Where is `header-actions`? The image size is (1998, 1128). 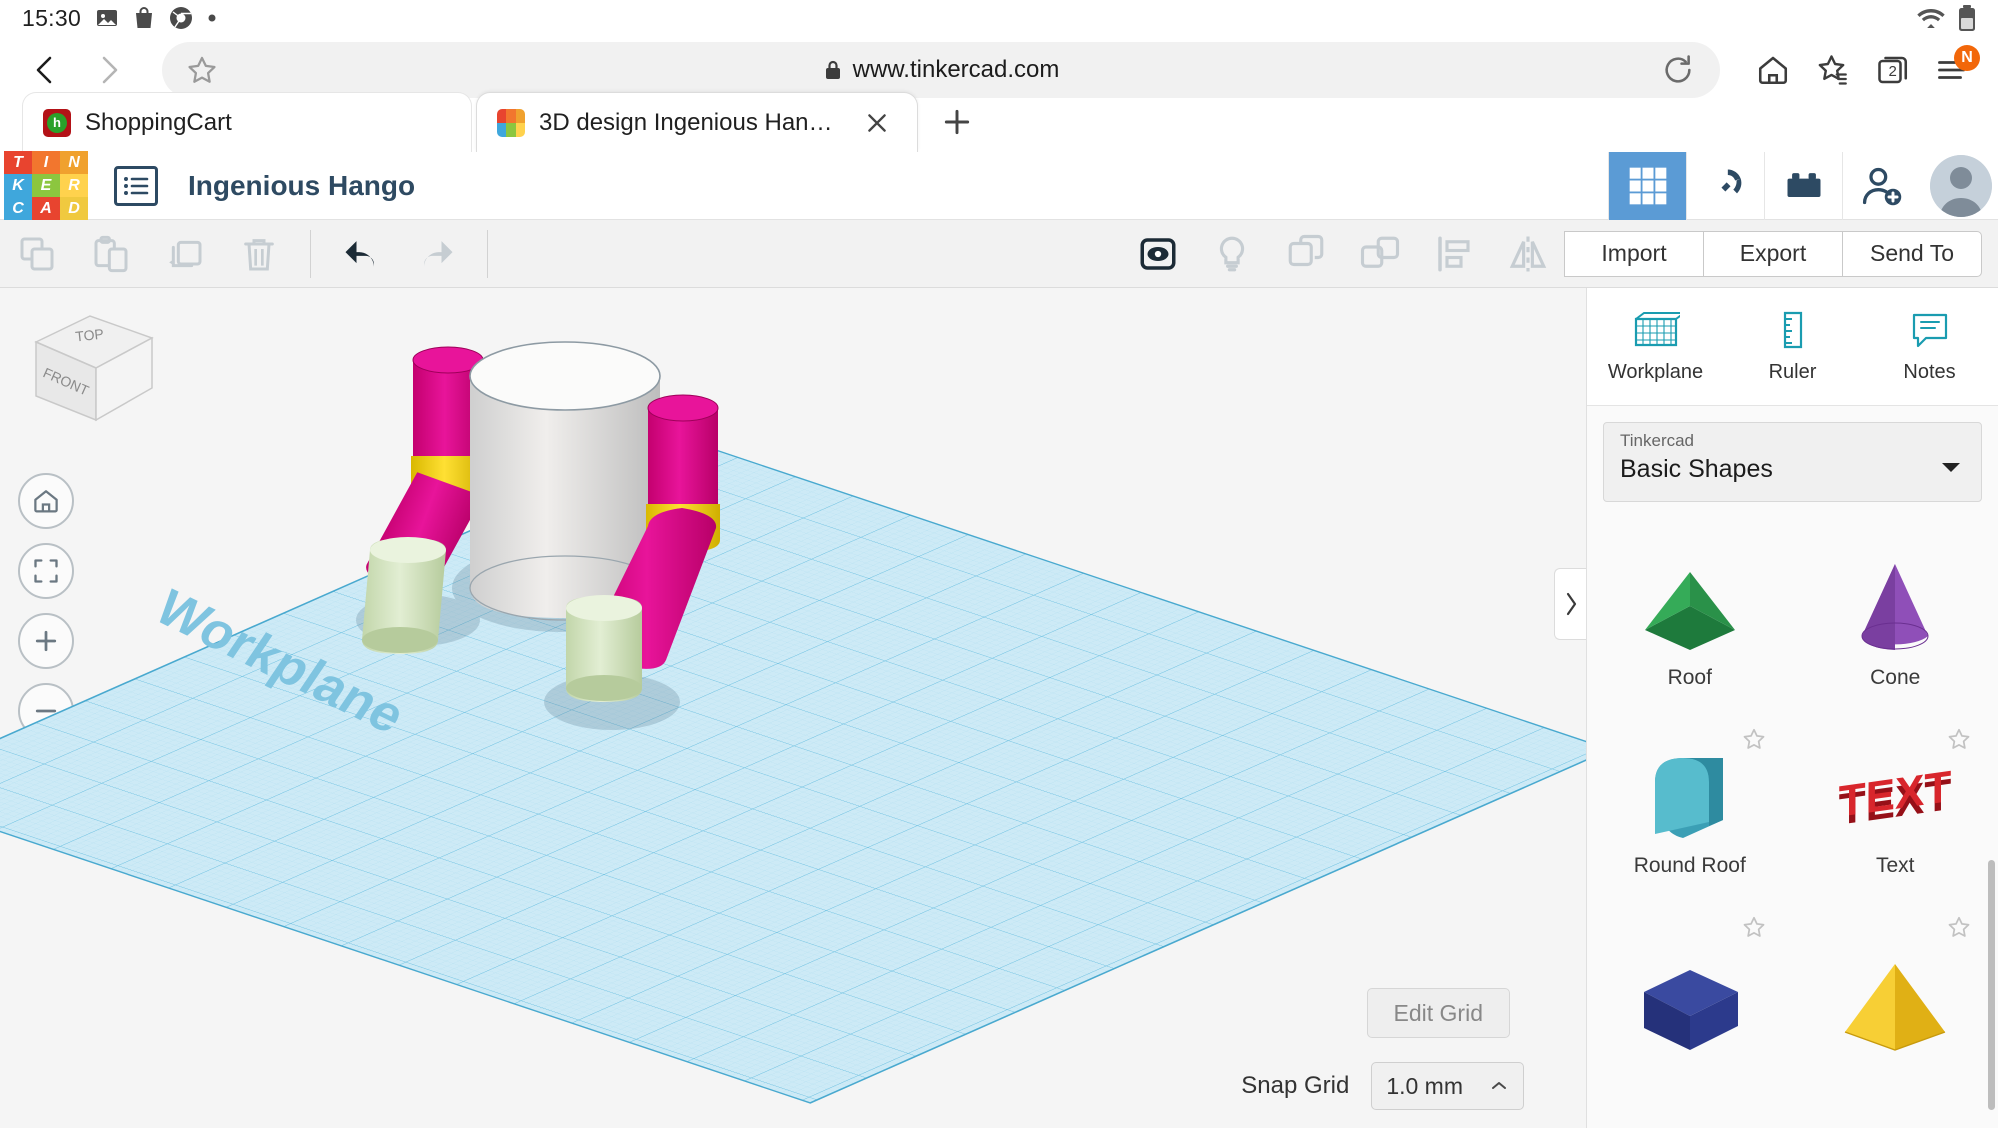 header-actions is located at coordinates (1803, 185).